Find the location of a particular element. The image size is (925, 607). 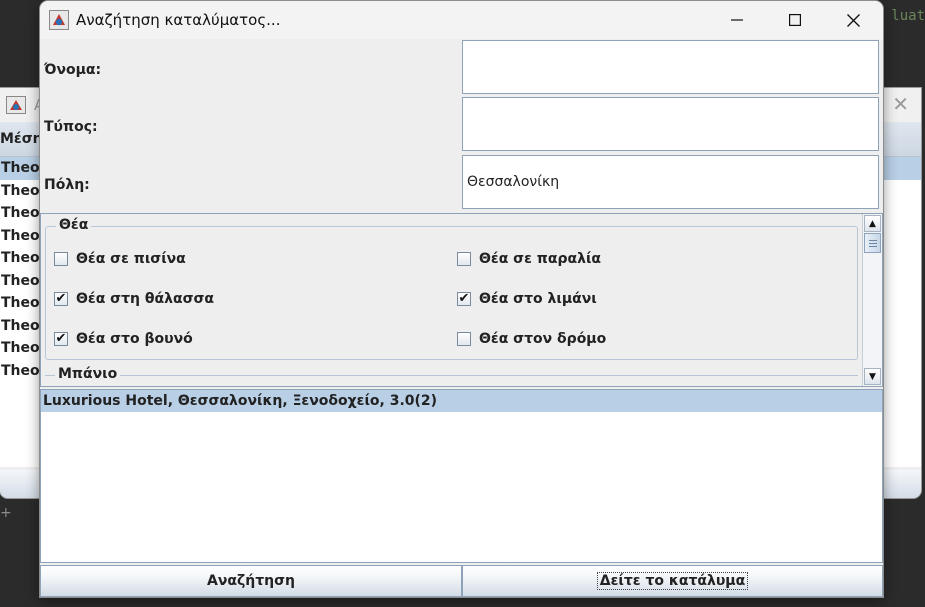

view-option-label: Θέα σε πισίνα is located at coordinates (131, 259).